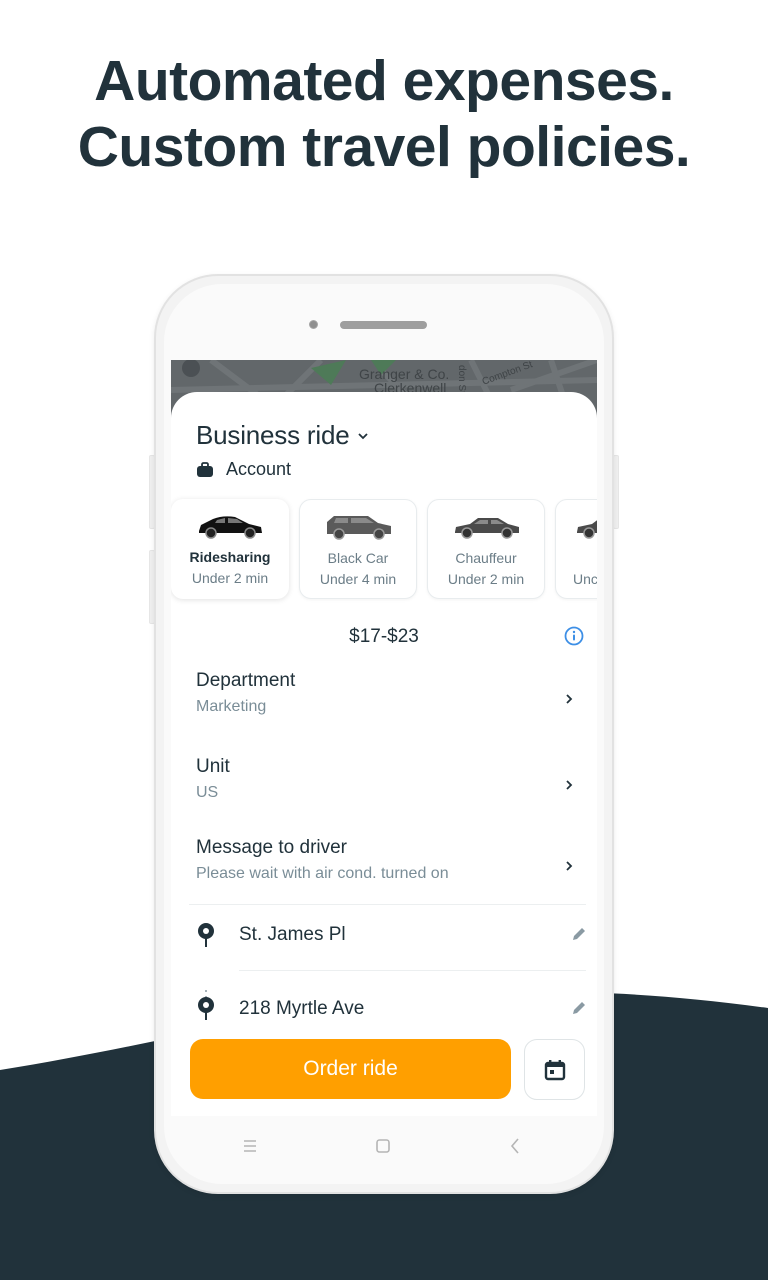  I want to click on pickup-address: St. James Pl, so click(393, 937).